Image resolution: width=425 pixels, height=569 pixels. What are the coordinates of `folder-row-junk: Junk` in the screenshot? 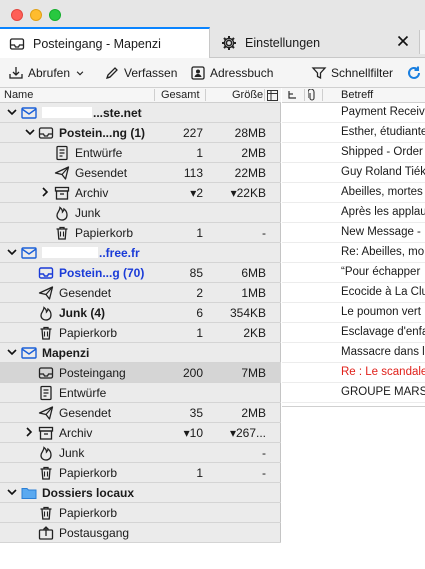 It's located at (140, 213).